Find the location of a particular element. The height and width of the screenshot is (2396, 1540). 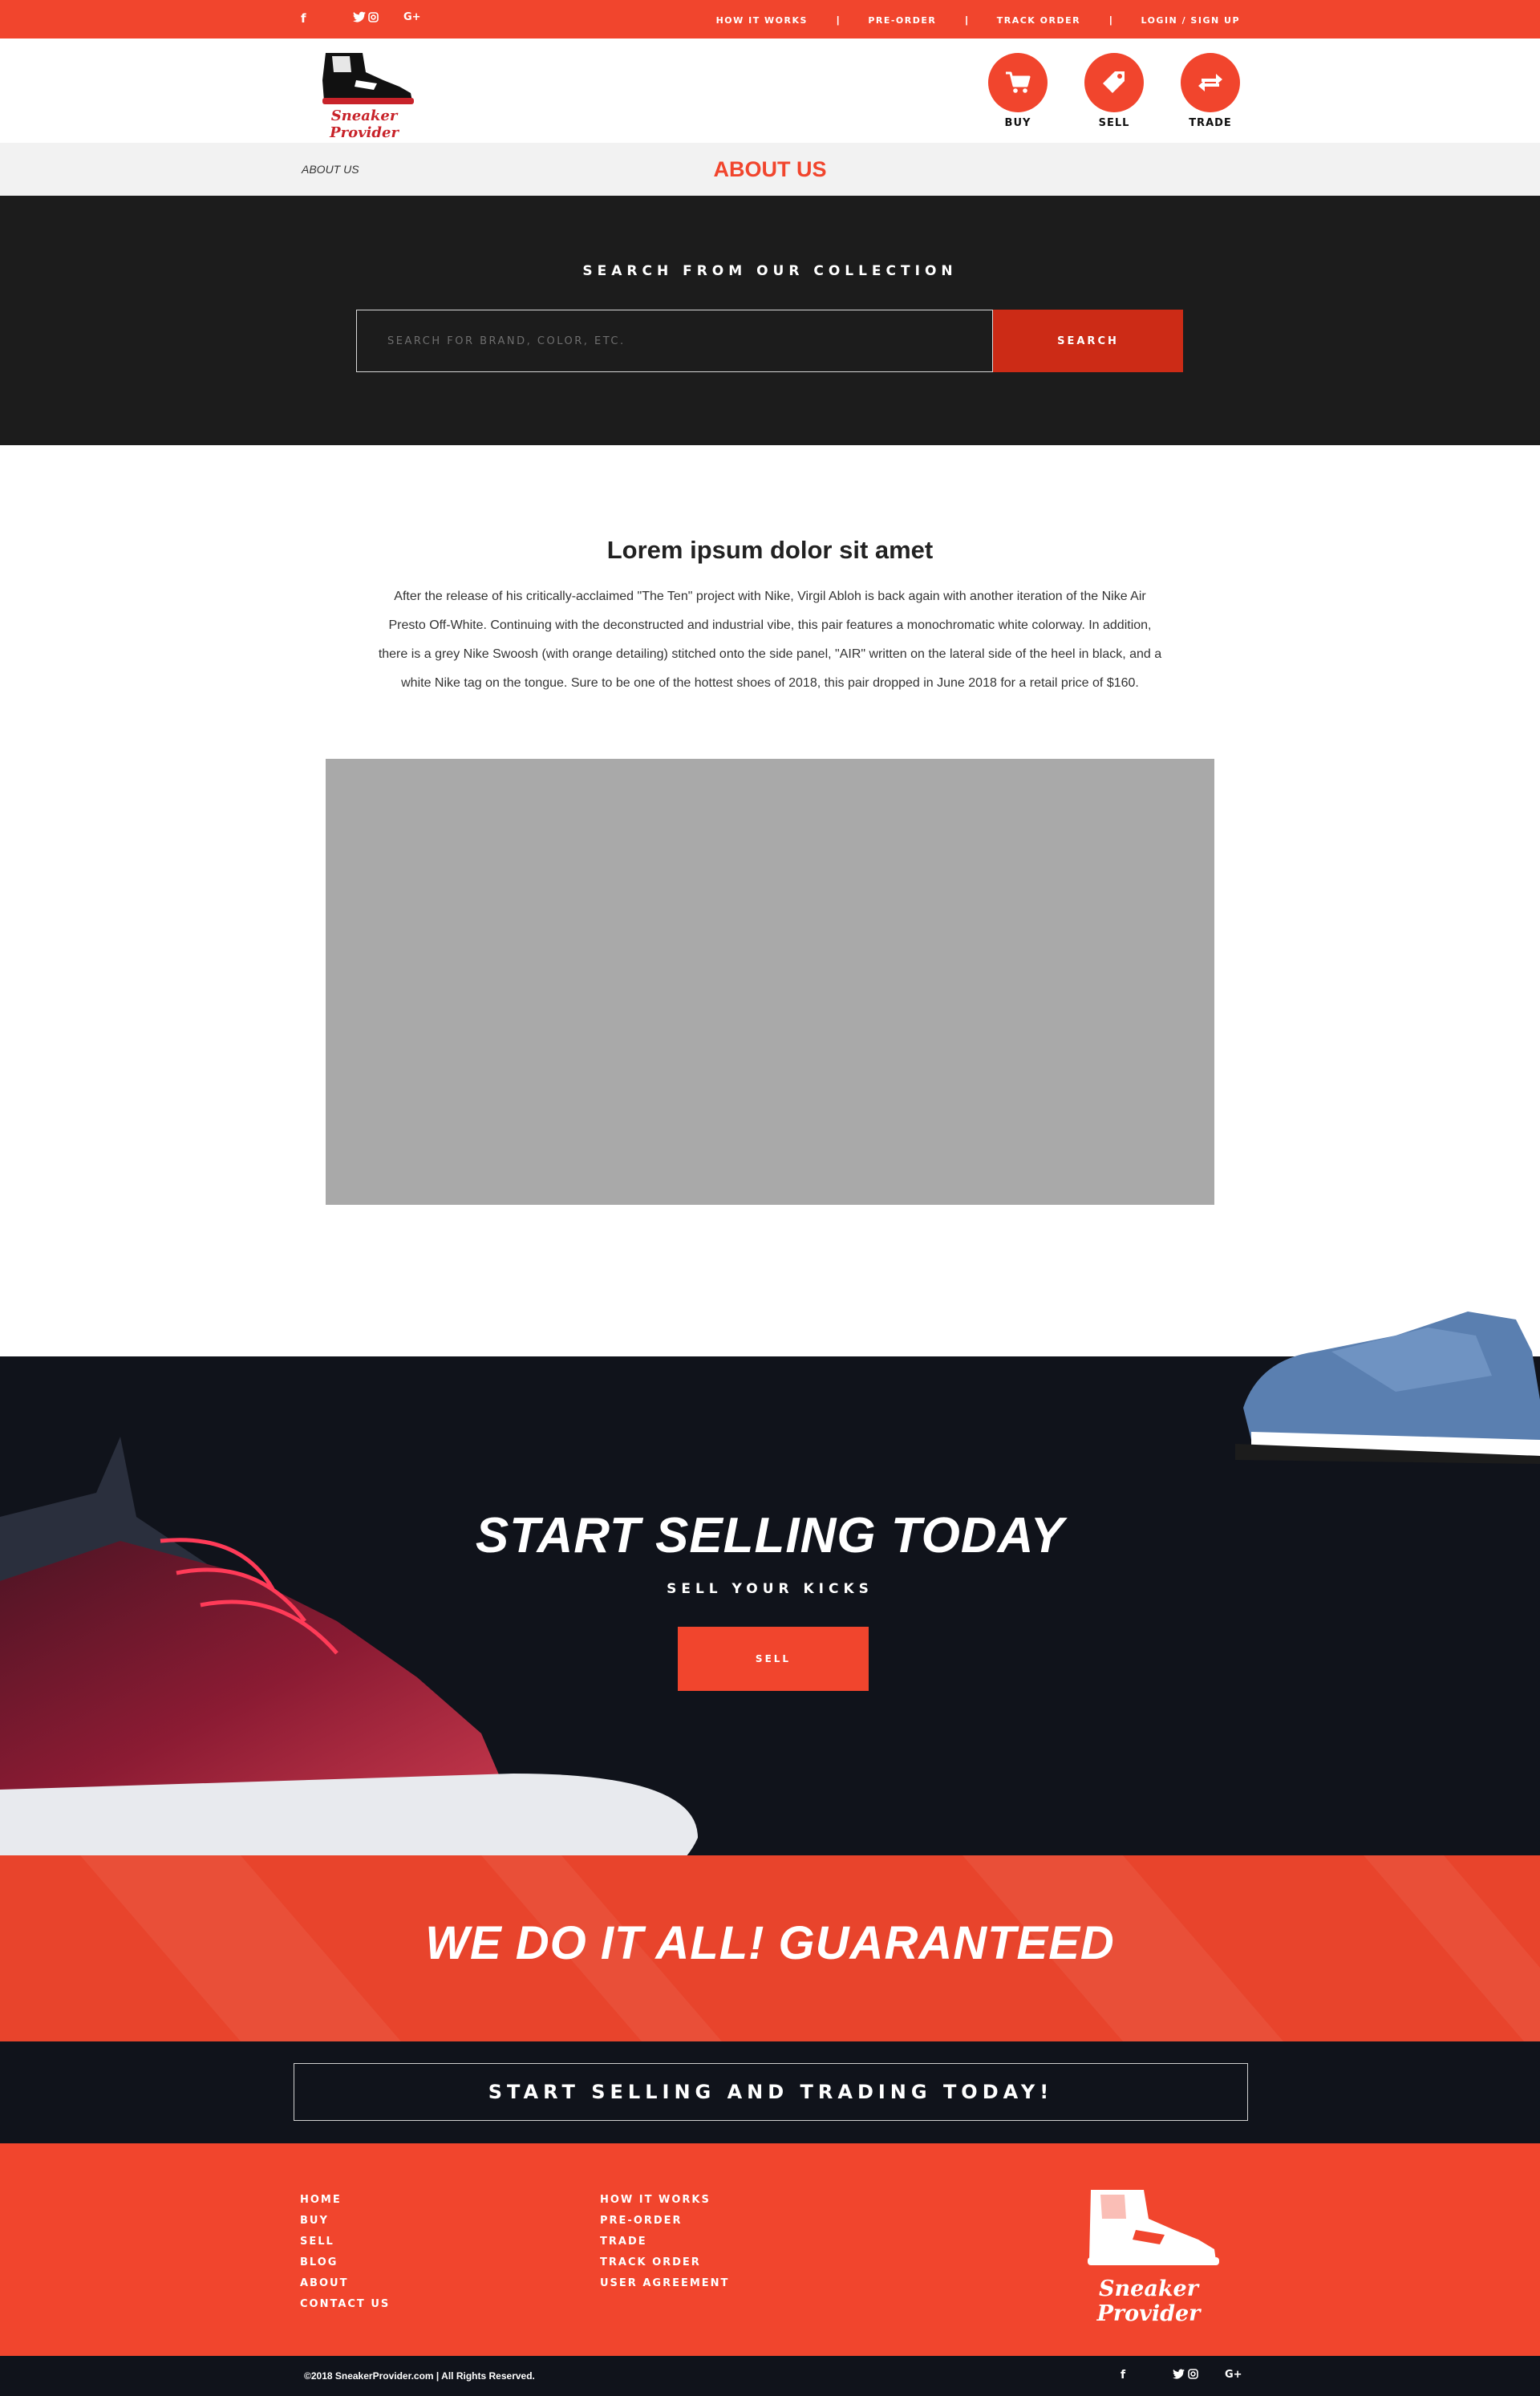

breadcrumb-bar: ABOUT US ABOUT US is located at coordinates (770, 169).